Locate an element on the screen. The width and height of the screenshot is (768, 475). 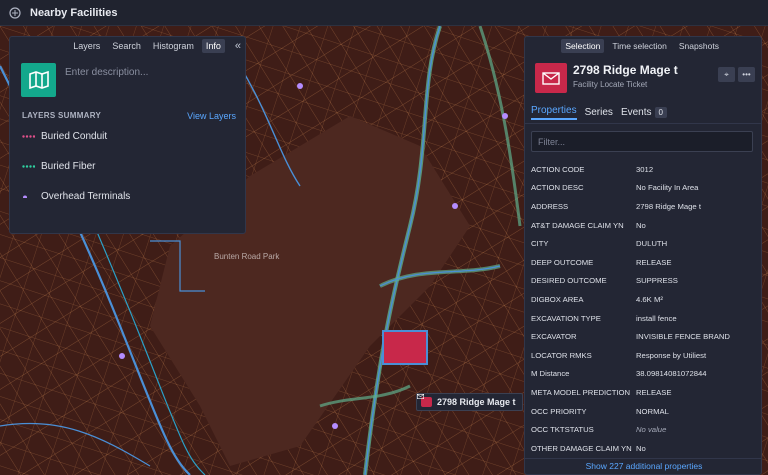
left-panel-tabs: Layers Search Histogram Info « is located at coordinates (127, 46).